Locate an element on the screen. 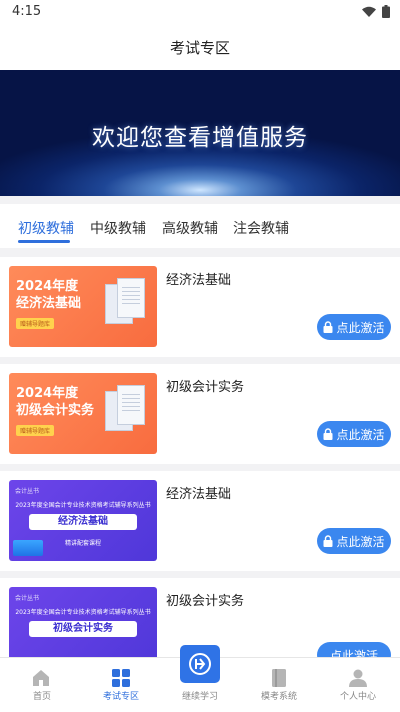  tab-active-indicator is located at coordinates (44, 241).